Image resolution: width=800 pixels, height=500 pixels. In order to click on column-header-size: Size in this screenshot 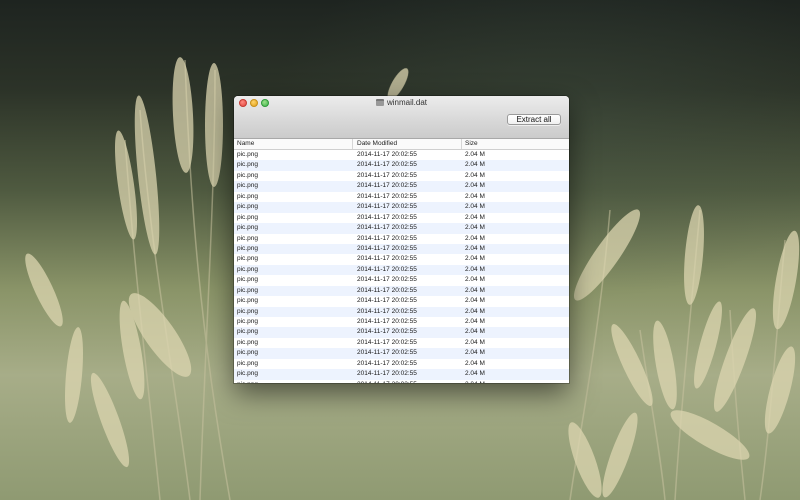, I will do `click(515, 144)`.